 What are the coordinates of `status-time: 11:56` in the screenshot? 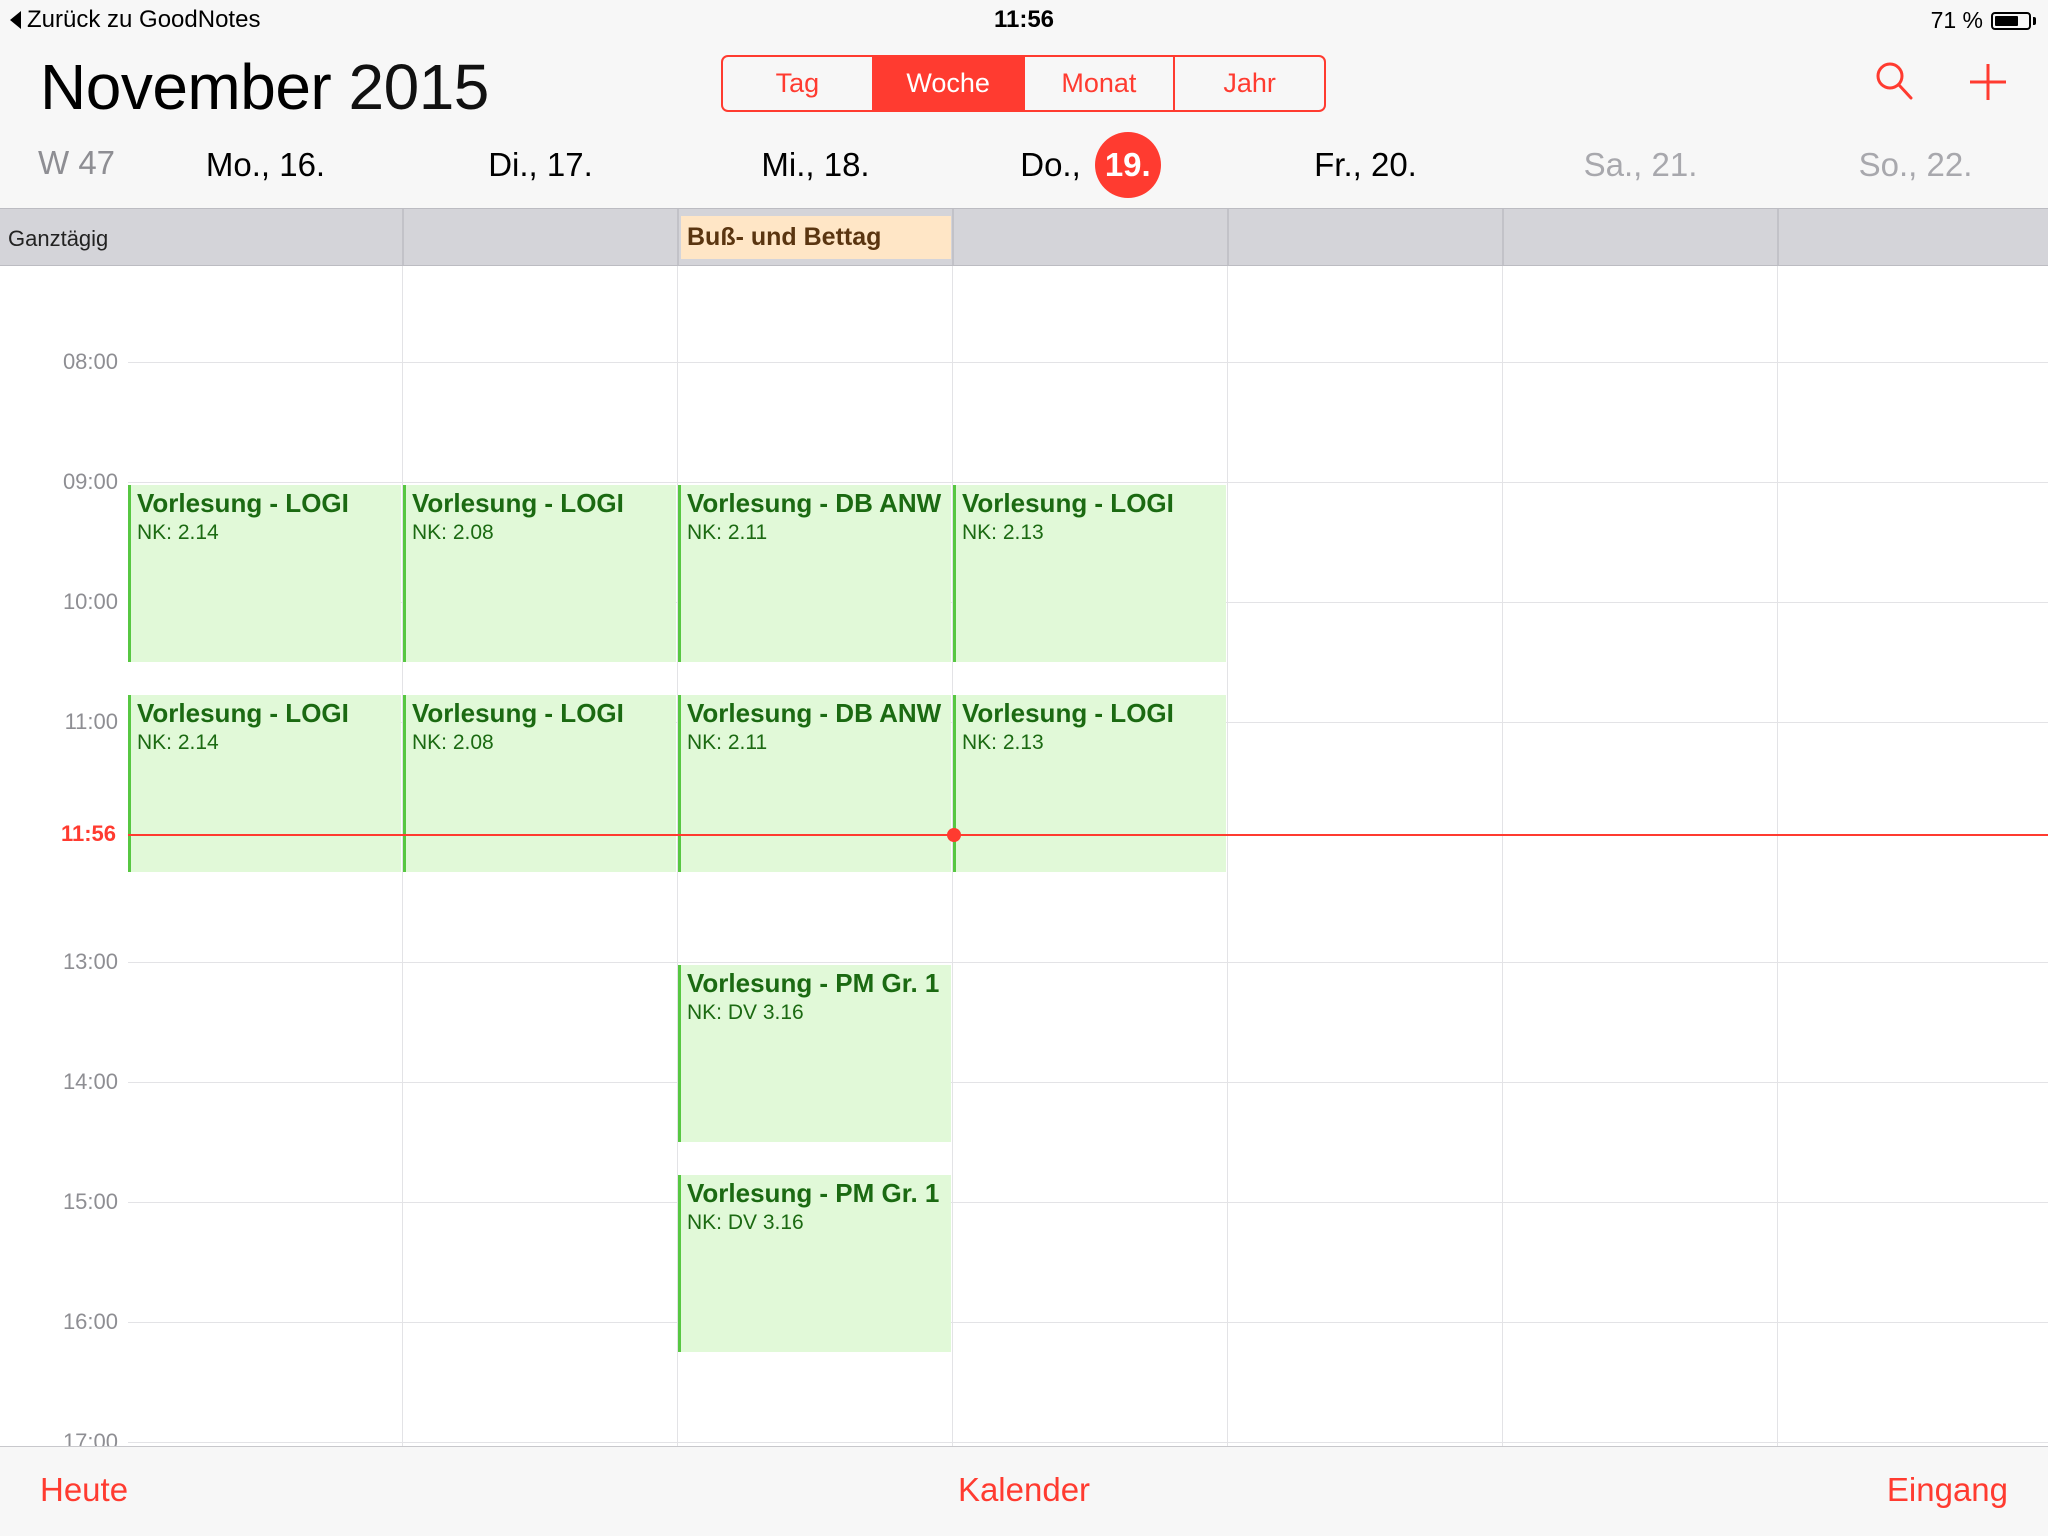 It's located at (1024, 19).